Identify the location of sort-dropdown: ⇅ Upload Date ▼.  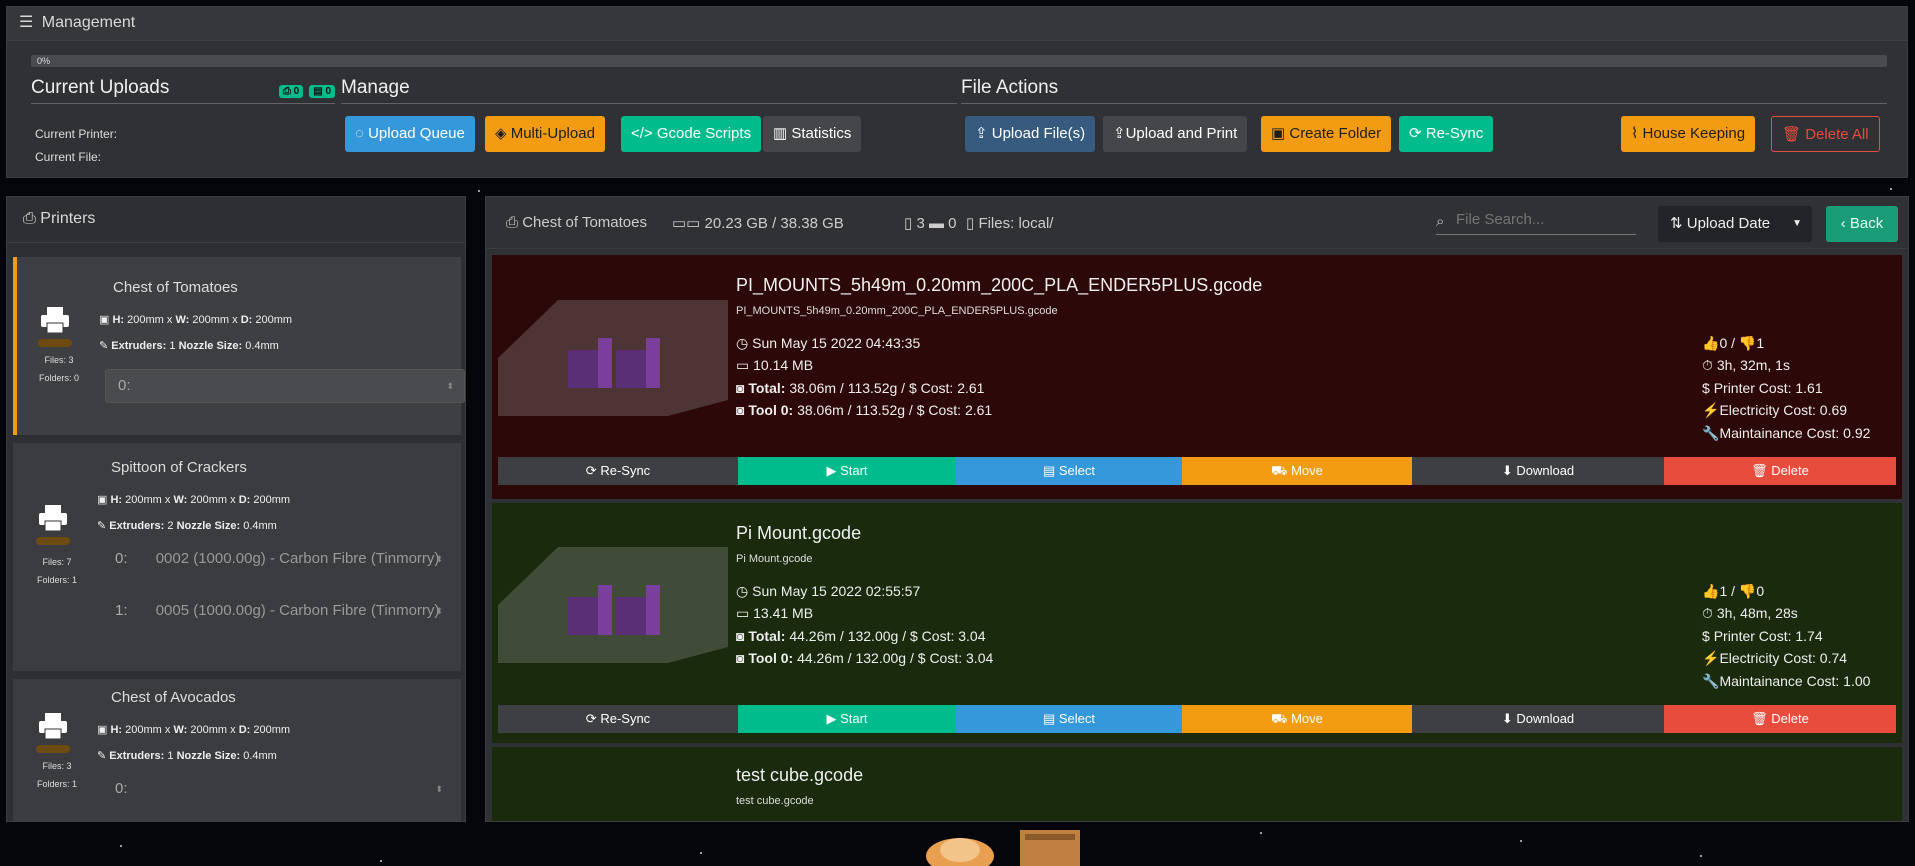
(1735, 224).